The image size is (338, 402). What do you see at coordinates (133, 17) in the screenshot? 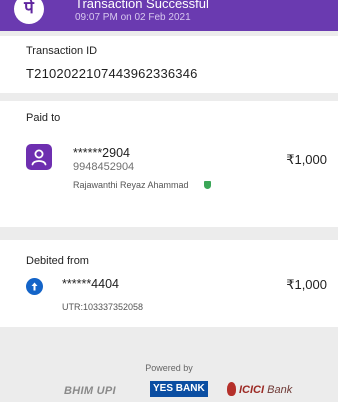
I see `transaction-timestamp: 09:07 PM on 02 Feb 2021` at bounding box center [133, 17].